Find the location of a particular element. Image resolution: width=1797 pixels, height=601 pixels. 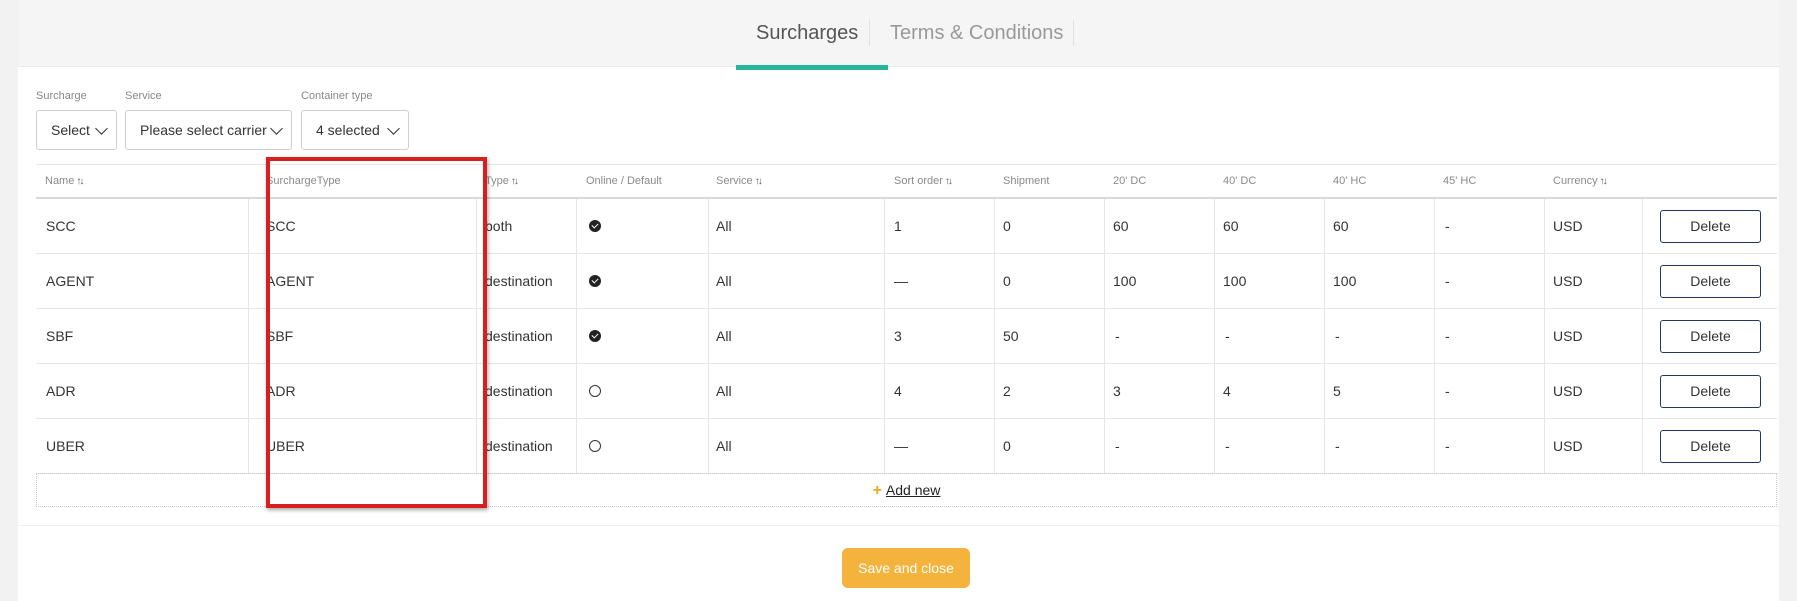

header-40-hc: 40' HC is located at coordinates (1350, 181).